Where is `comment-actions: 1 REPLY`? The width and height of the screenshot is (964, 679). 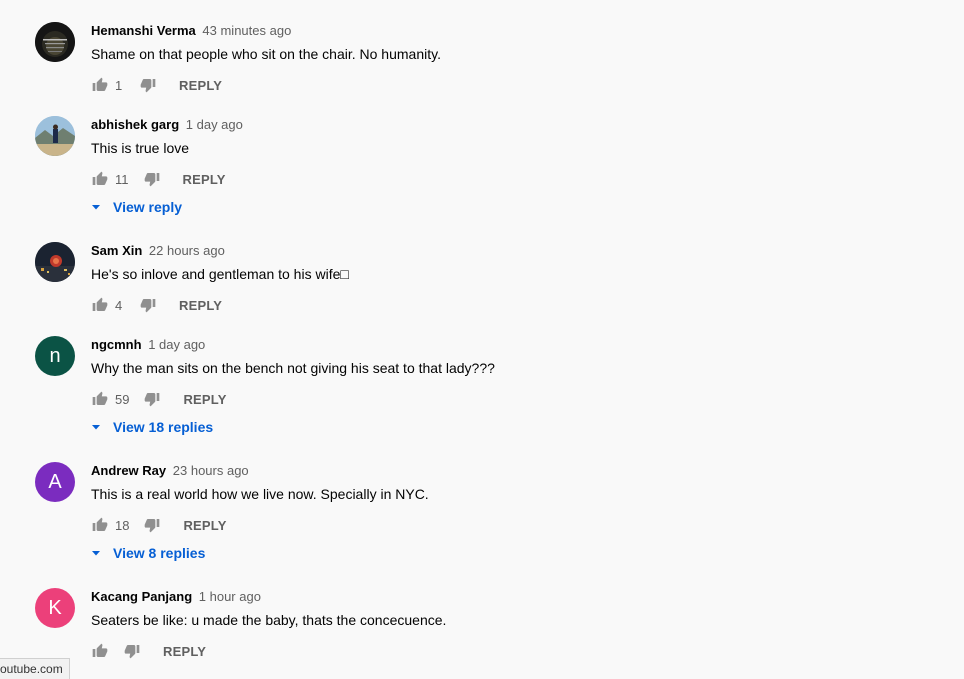 comment-actions: 1 REPLY is located at coordinates (266, 85).